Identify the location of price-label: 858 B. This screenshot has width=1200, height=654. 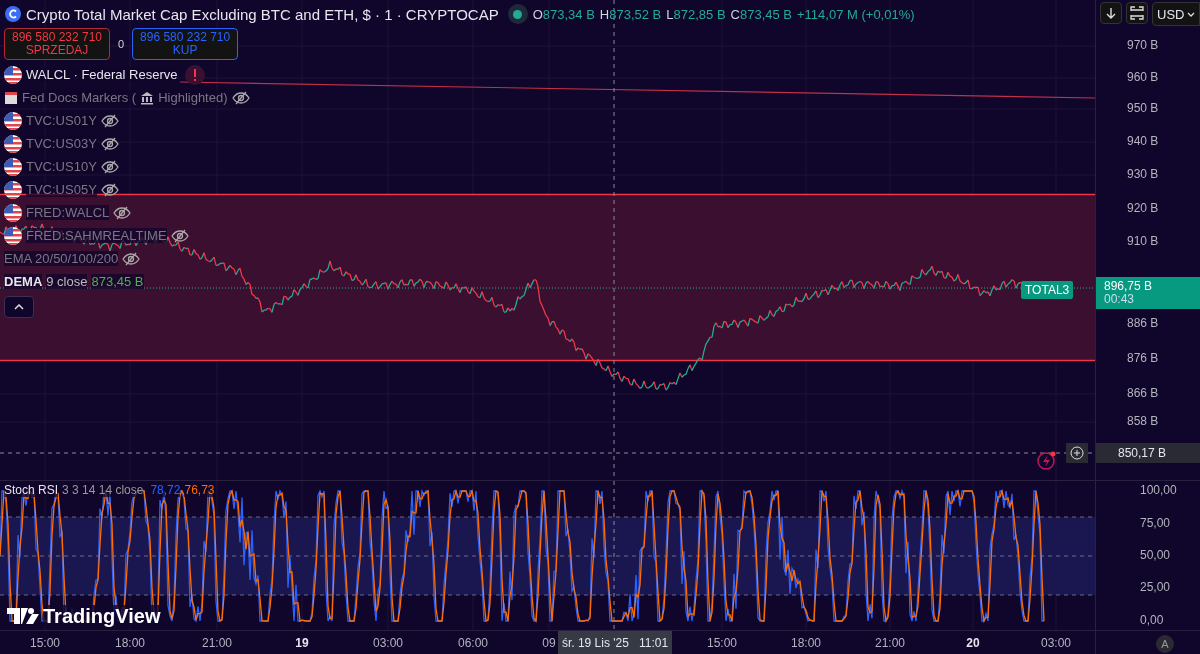
(1143, 421).